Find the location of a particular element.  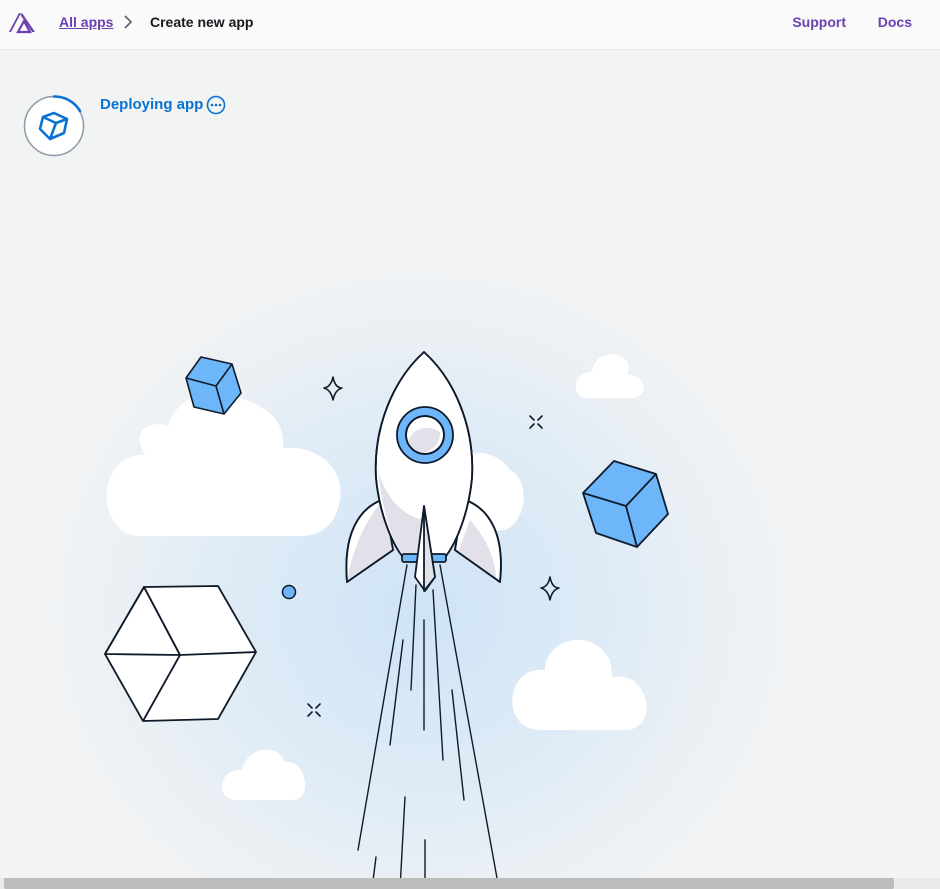

cloud-lower-right is located at coordinates (579, 684).